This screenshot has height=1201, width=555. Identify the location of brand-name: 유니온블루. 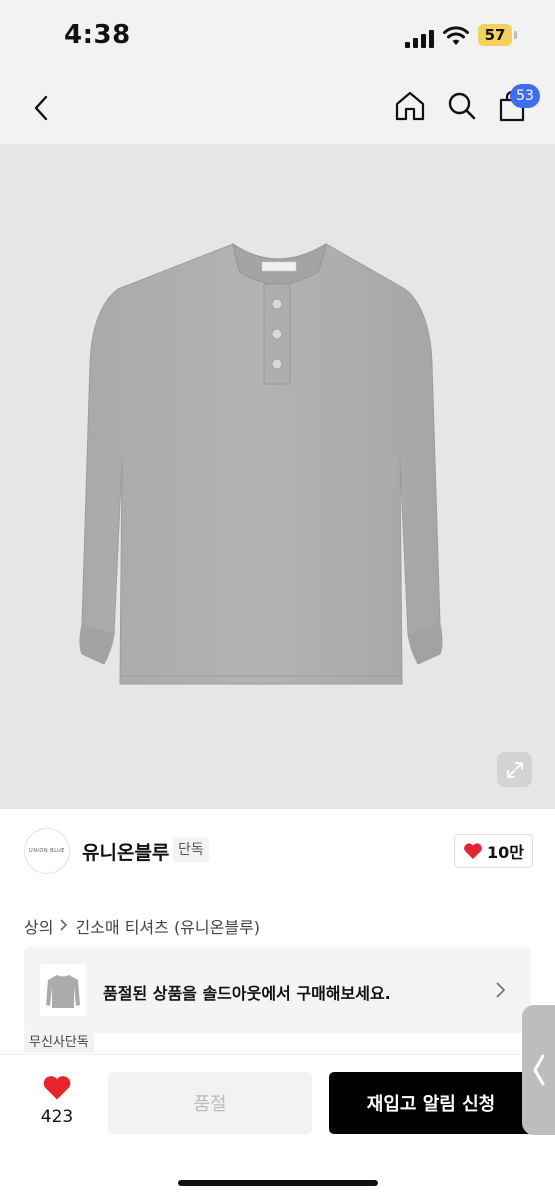
(125, 851).